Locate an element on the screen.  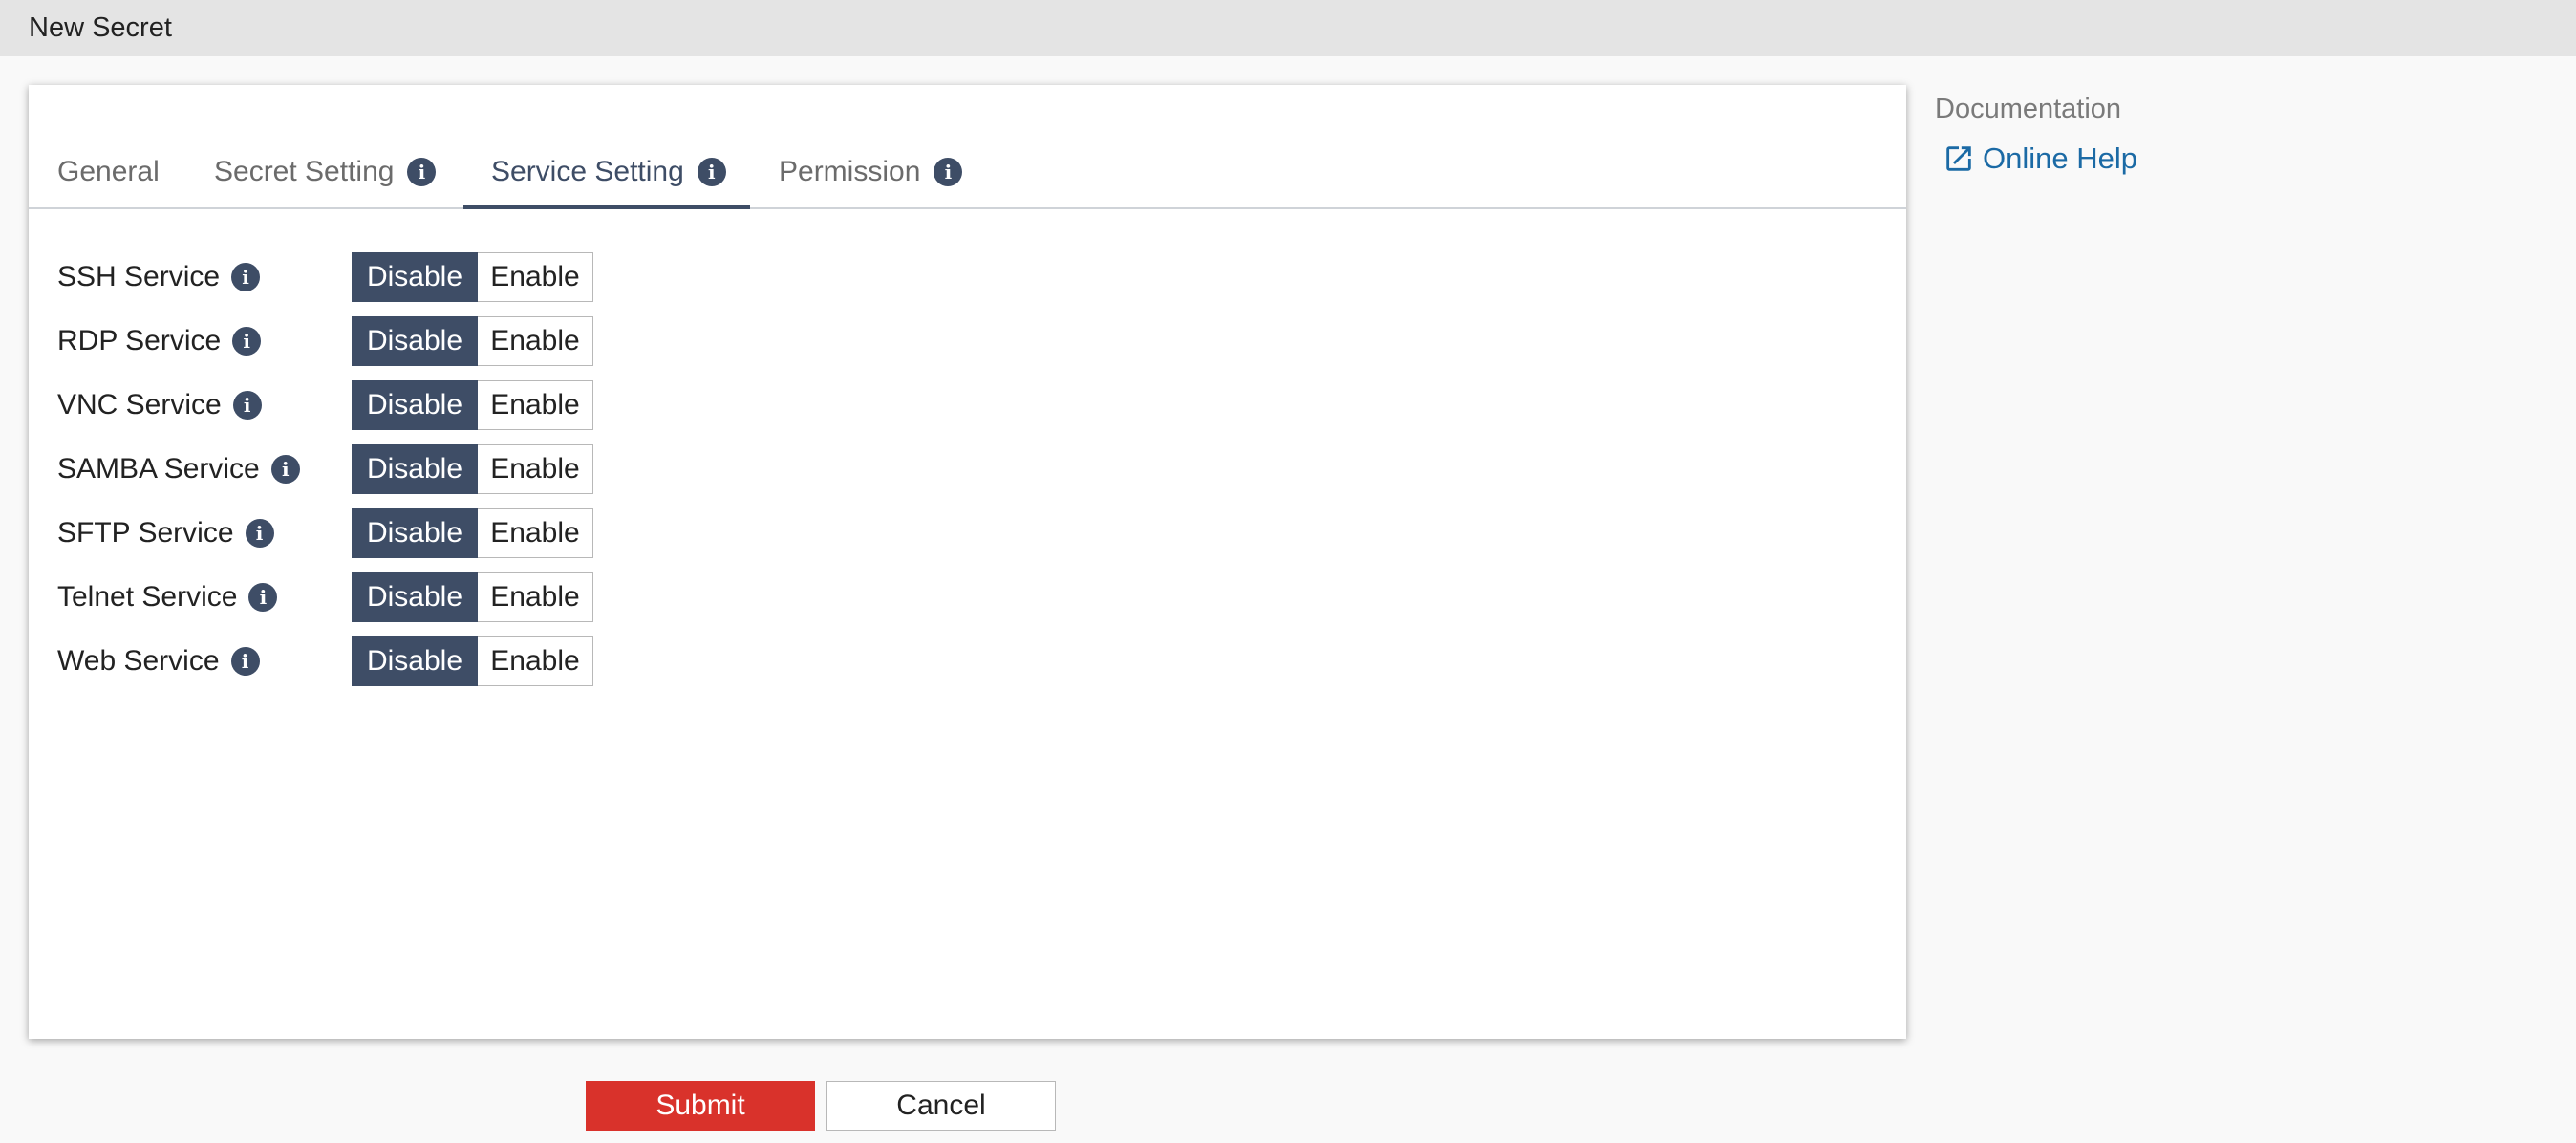
service-label-text: SFTP Service is located at coordinates (145, 533).